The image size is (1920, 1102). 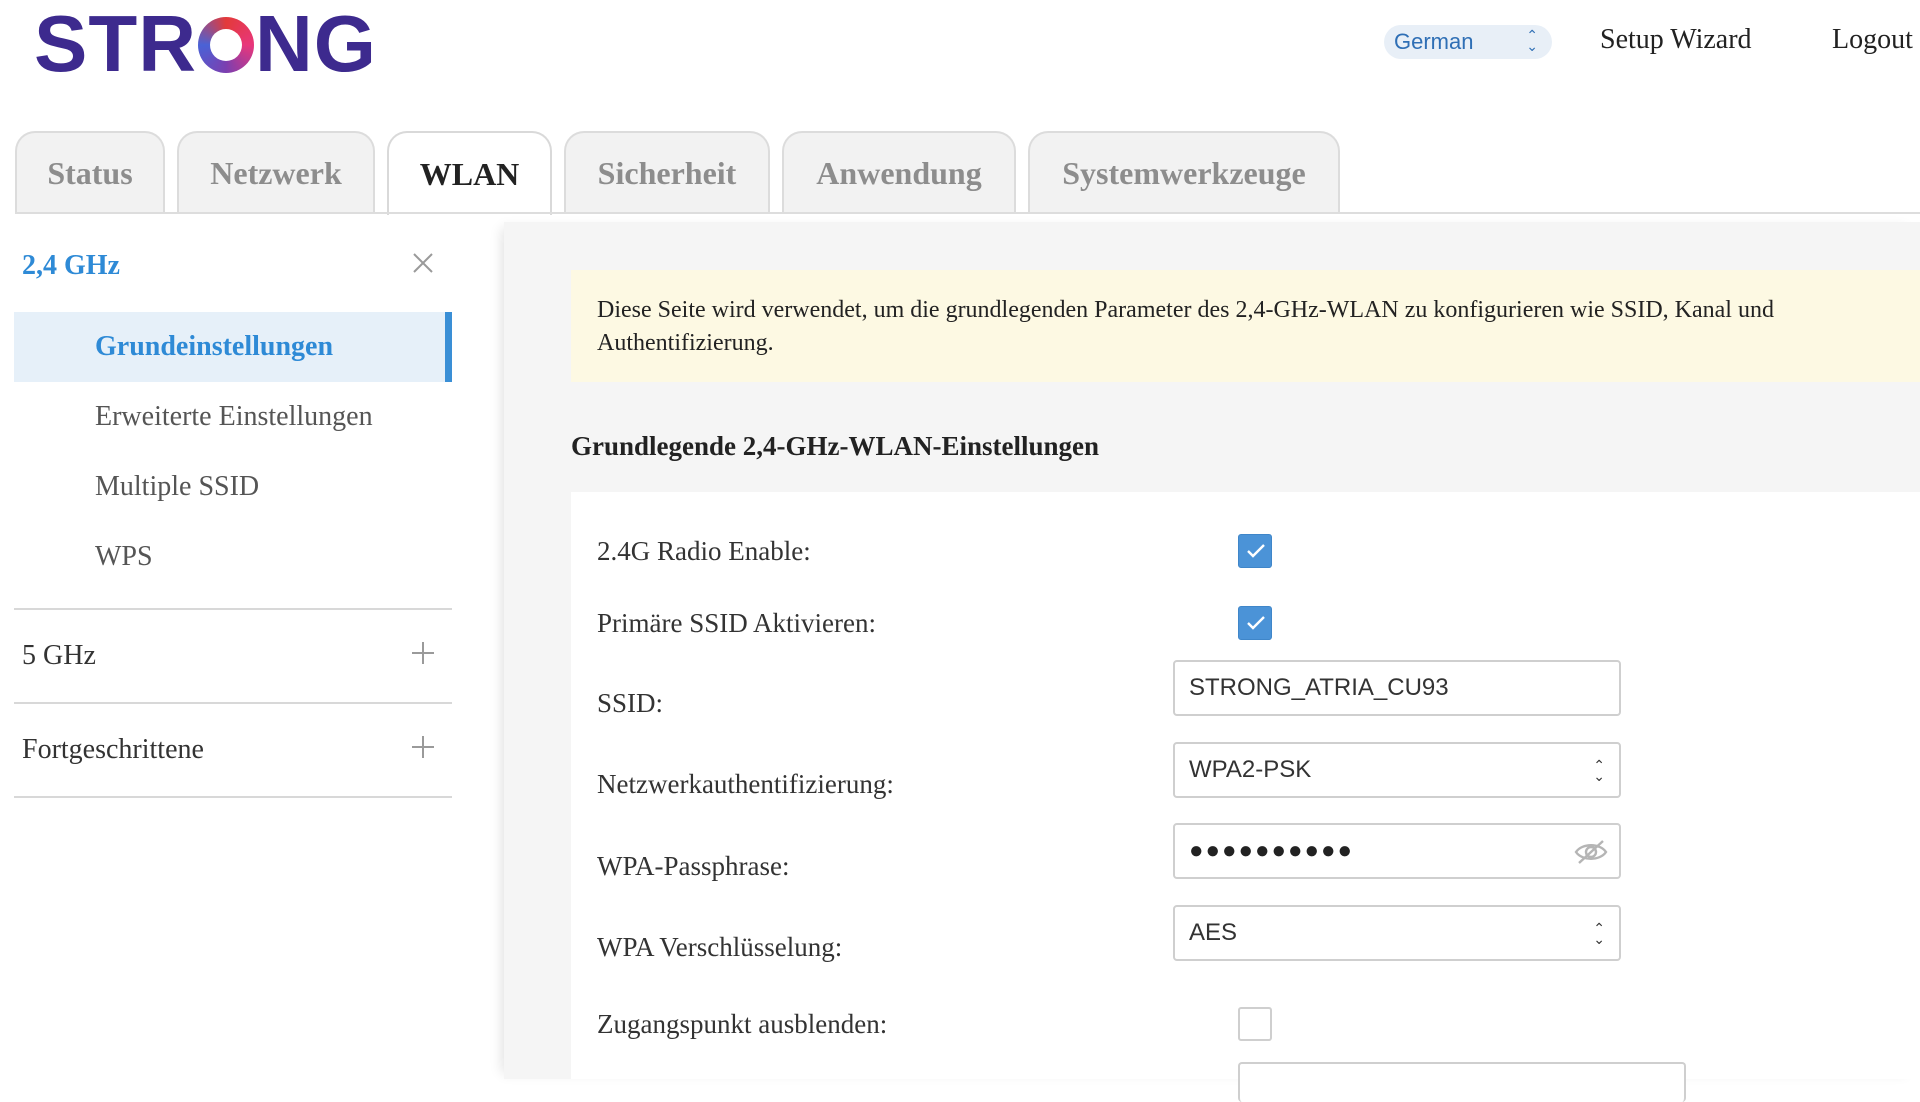 What do you see at coordinates (233, 487) in the screenshot?
I see `sidebar-item-multiple-ssid: Multiple SSID` at bounding box center [233, 487].